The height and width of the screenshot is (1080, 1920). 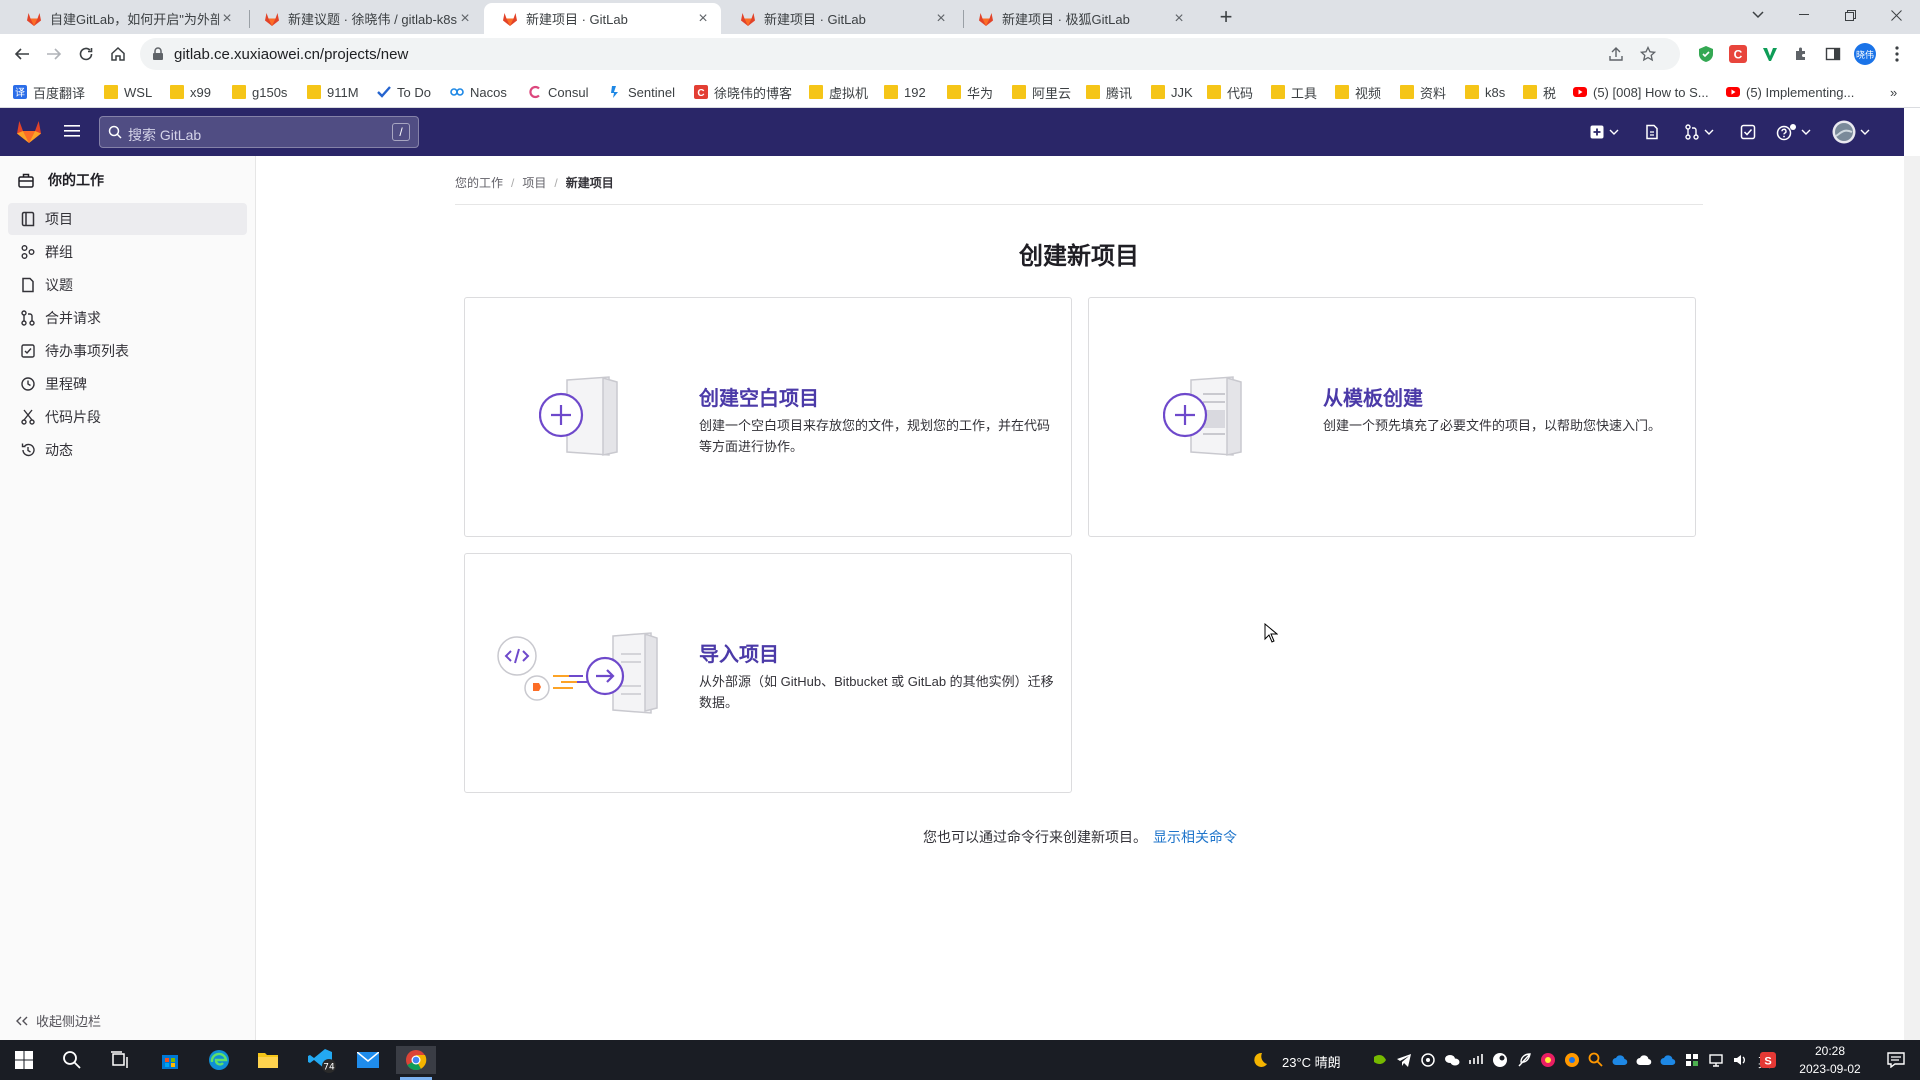 I want to click on telegram-tray-icon, so click(x=1404, y=1060).